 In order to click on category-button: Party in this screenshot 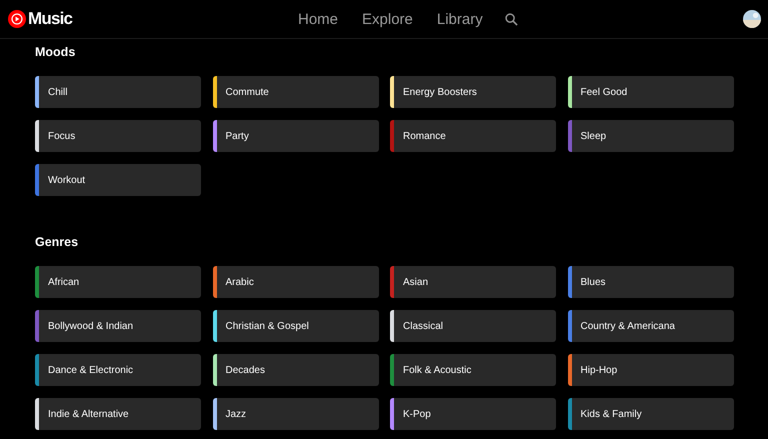, I will do `click(295, 136)`.